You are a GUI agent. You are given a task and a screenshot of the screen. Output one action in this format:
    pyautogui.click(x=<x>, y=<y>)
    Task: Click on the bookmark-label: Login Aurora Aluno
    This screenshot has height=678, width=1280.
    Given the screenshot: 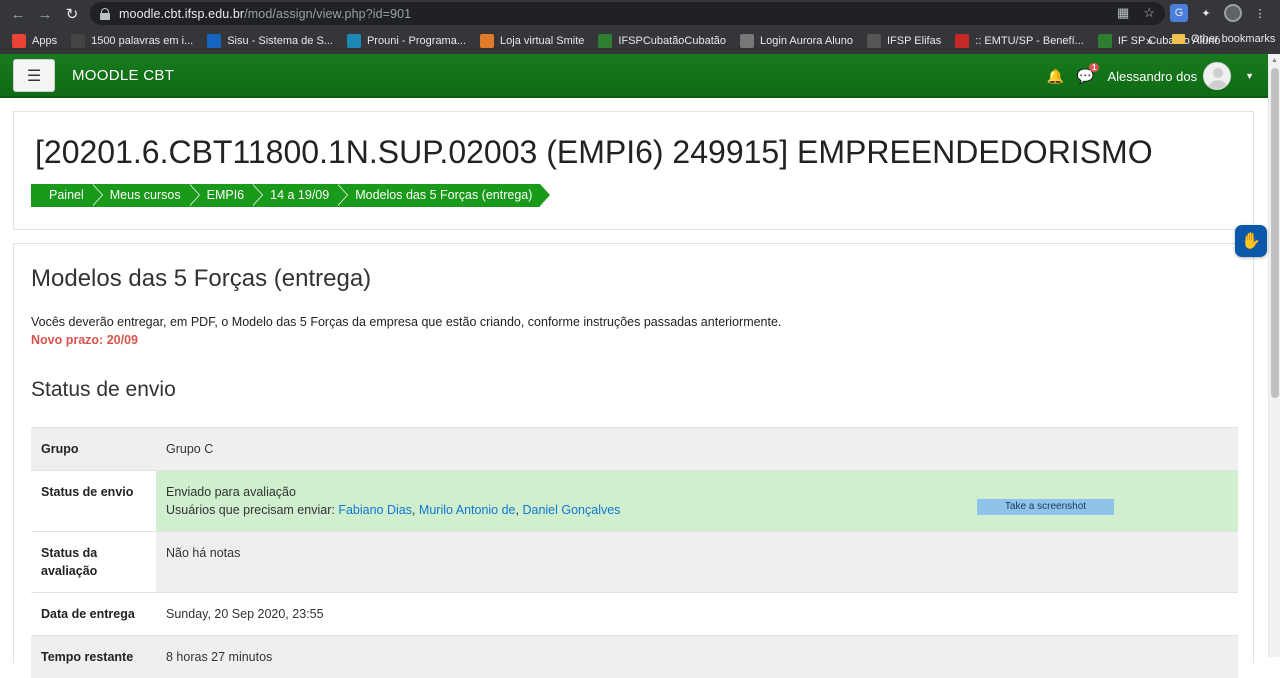 What is the action you would take?
    pyautogui.click(x=806, y=41)
    